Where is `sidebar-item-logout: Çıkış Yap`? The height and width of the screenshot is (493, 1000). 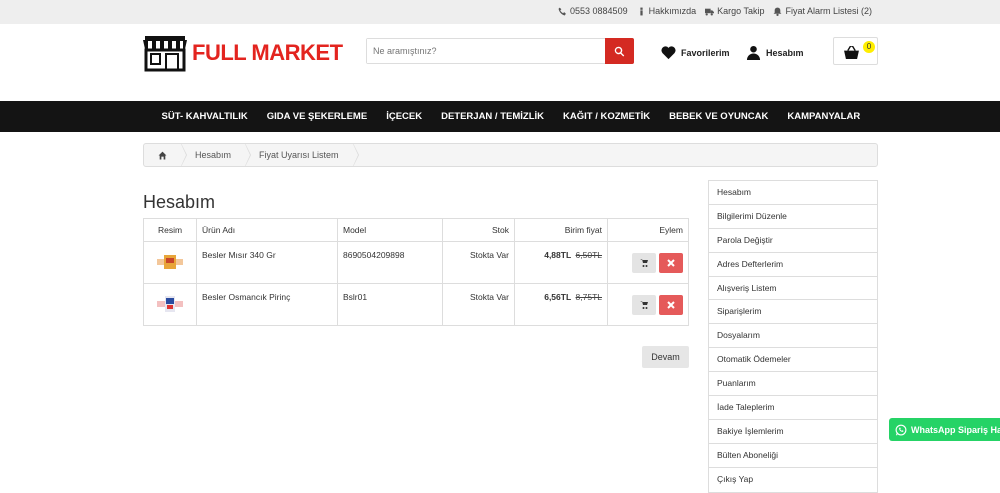 sidebar-item-logout: Çıkış Yap is located at coordinates (793, 480).